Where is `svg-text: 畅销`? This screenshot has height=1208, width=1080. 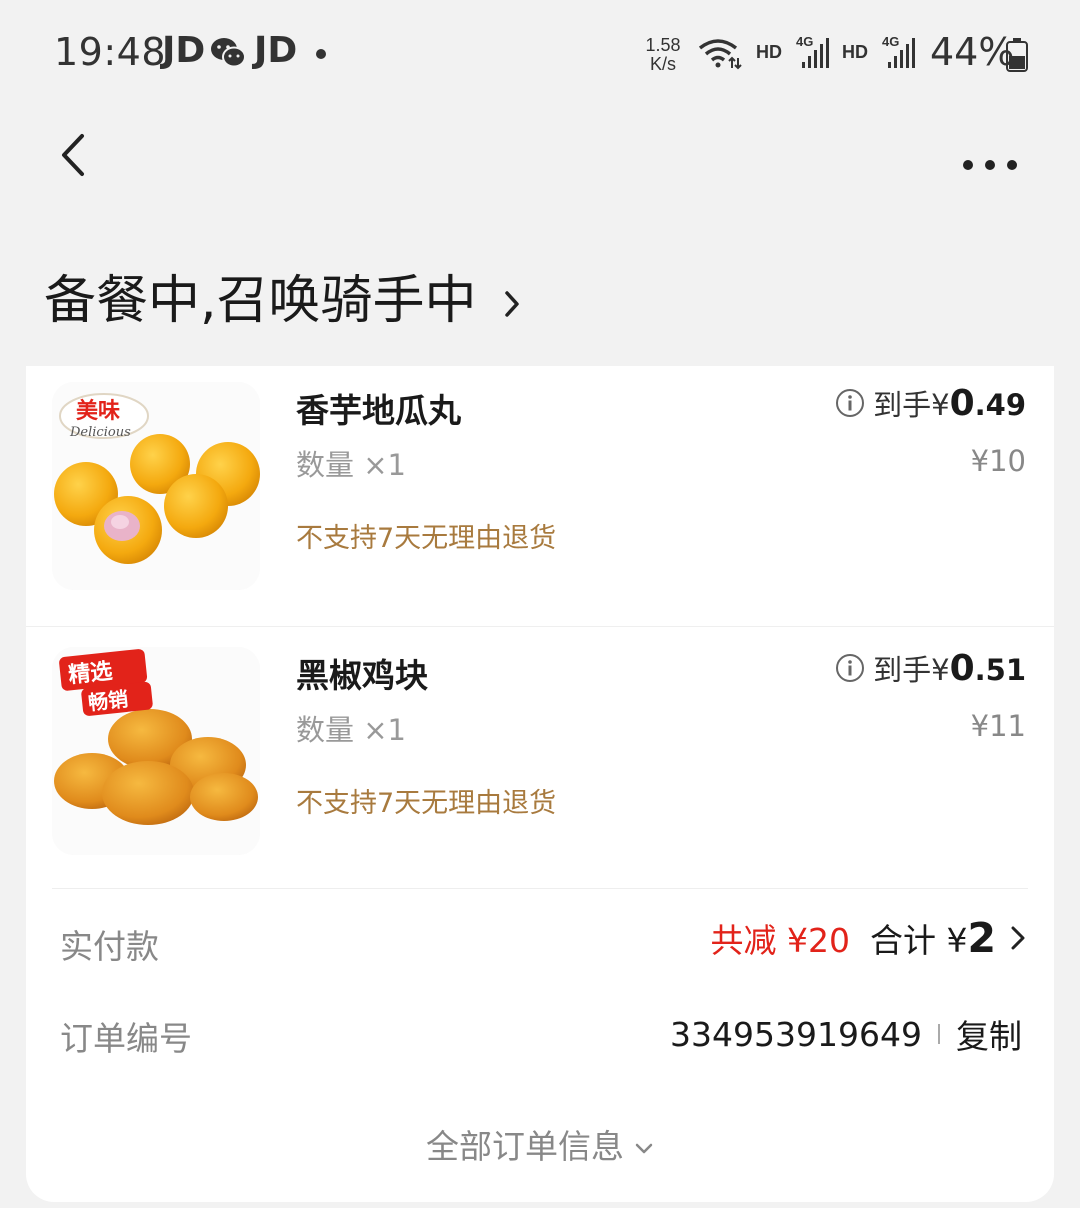
svg-text: 畅销 is located at coordinates (108, 701).